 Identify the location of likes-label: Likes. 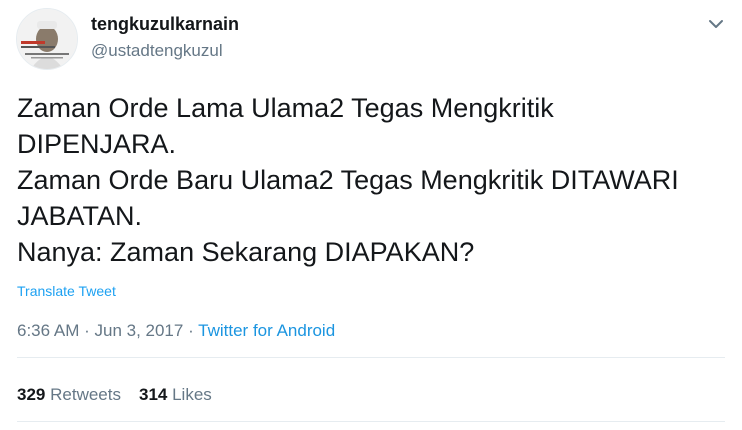
(192, 394).